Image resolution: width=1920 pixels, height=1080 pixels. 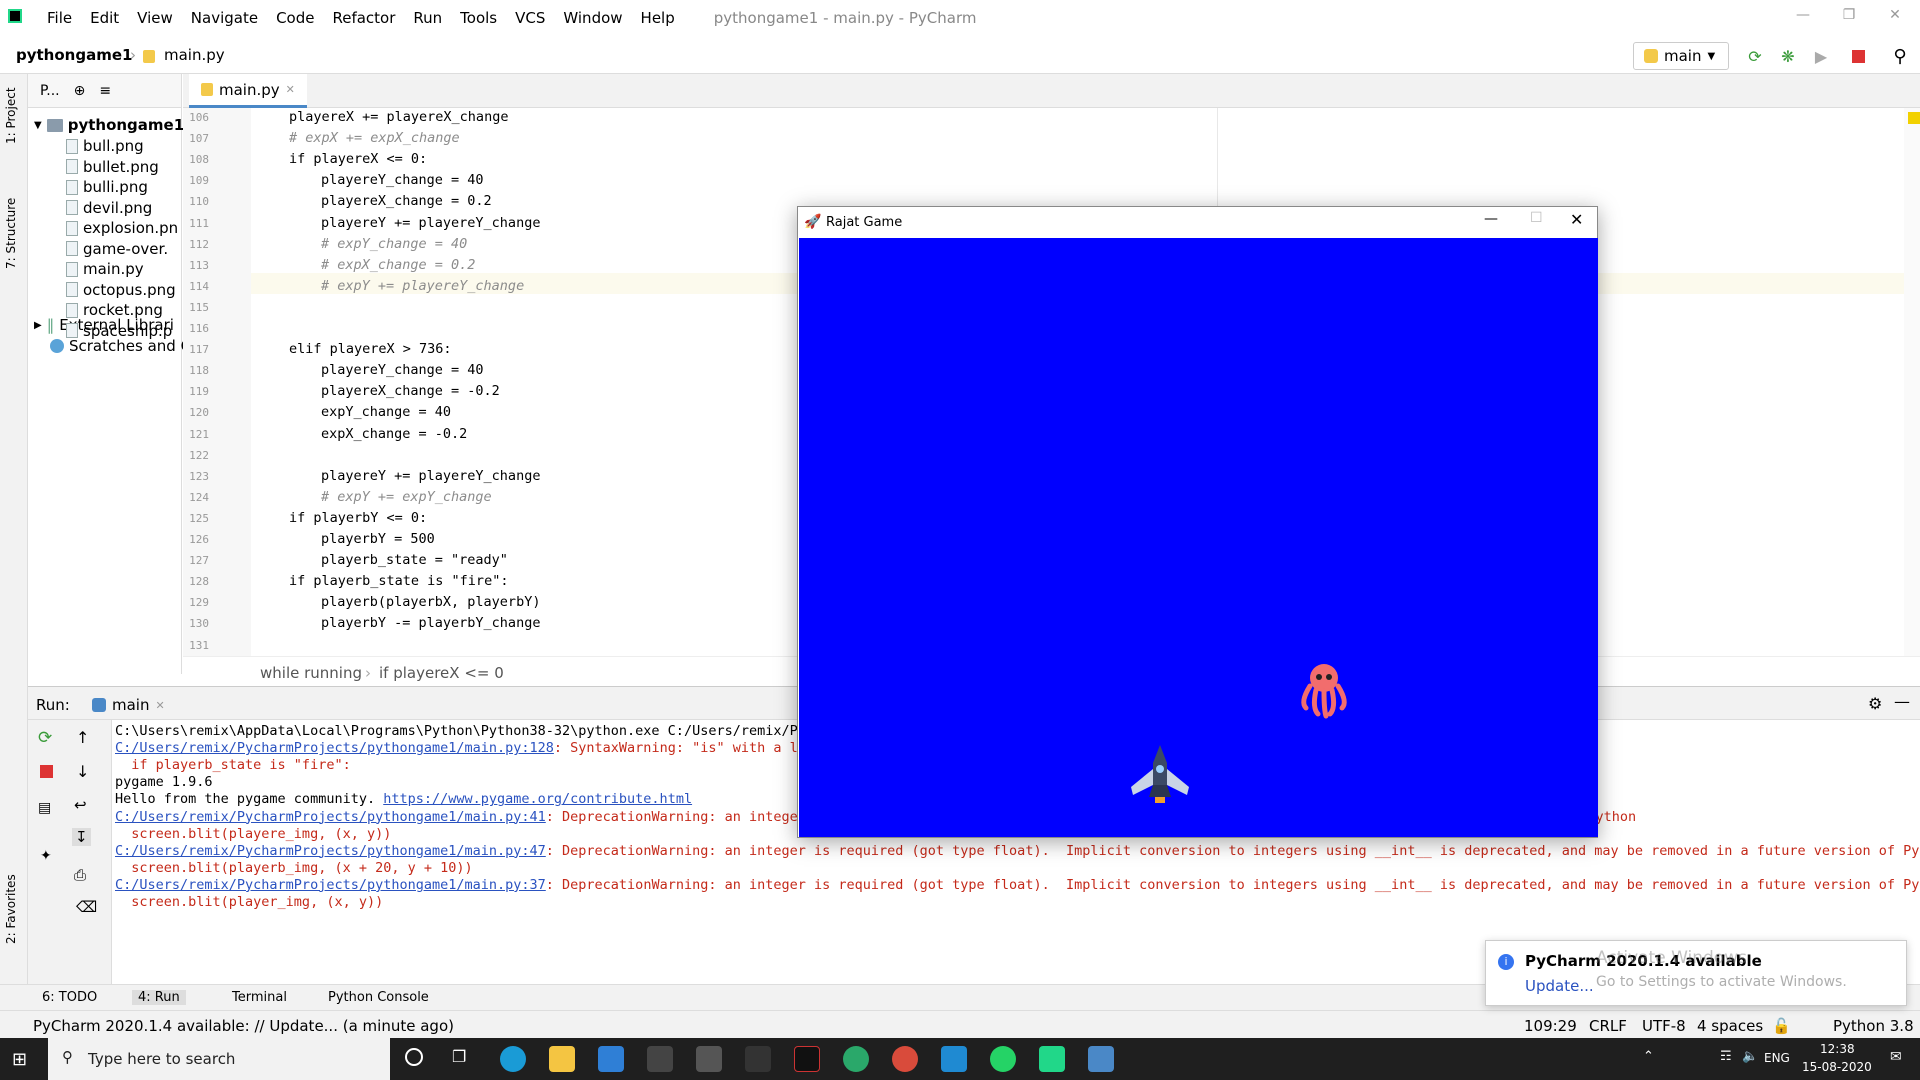 What do you see at coordinates (459, 1056) in the screenshot?
I see `task-view-icon: ❐` at bounding box center [459, 1056].